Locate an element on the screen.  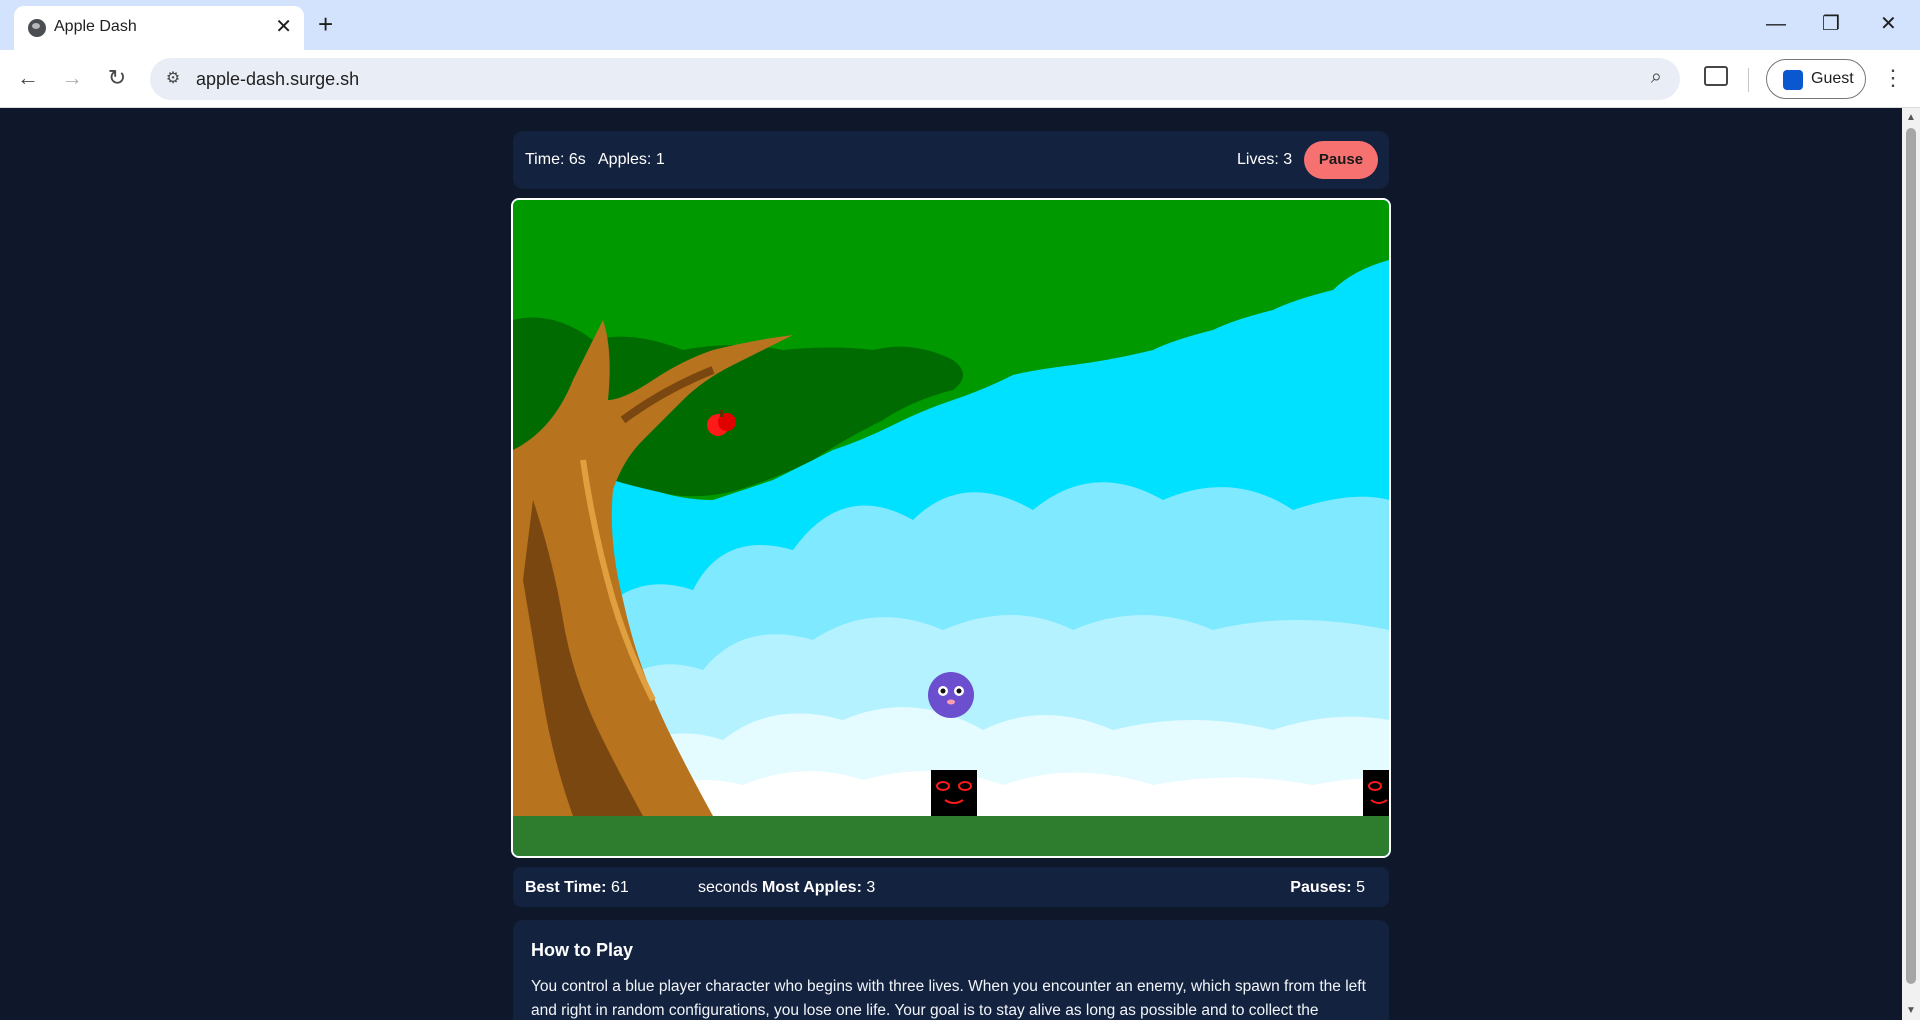
browser-tab: Apple Dash ✕ is located at coordinates (159, 28).